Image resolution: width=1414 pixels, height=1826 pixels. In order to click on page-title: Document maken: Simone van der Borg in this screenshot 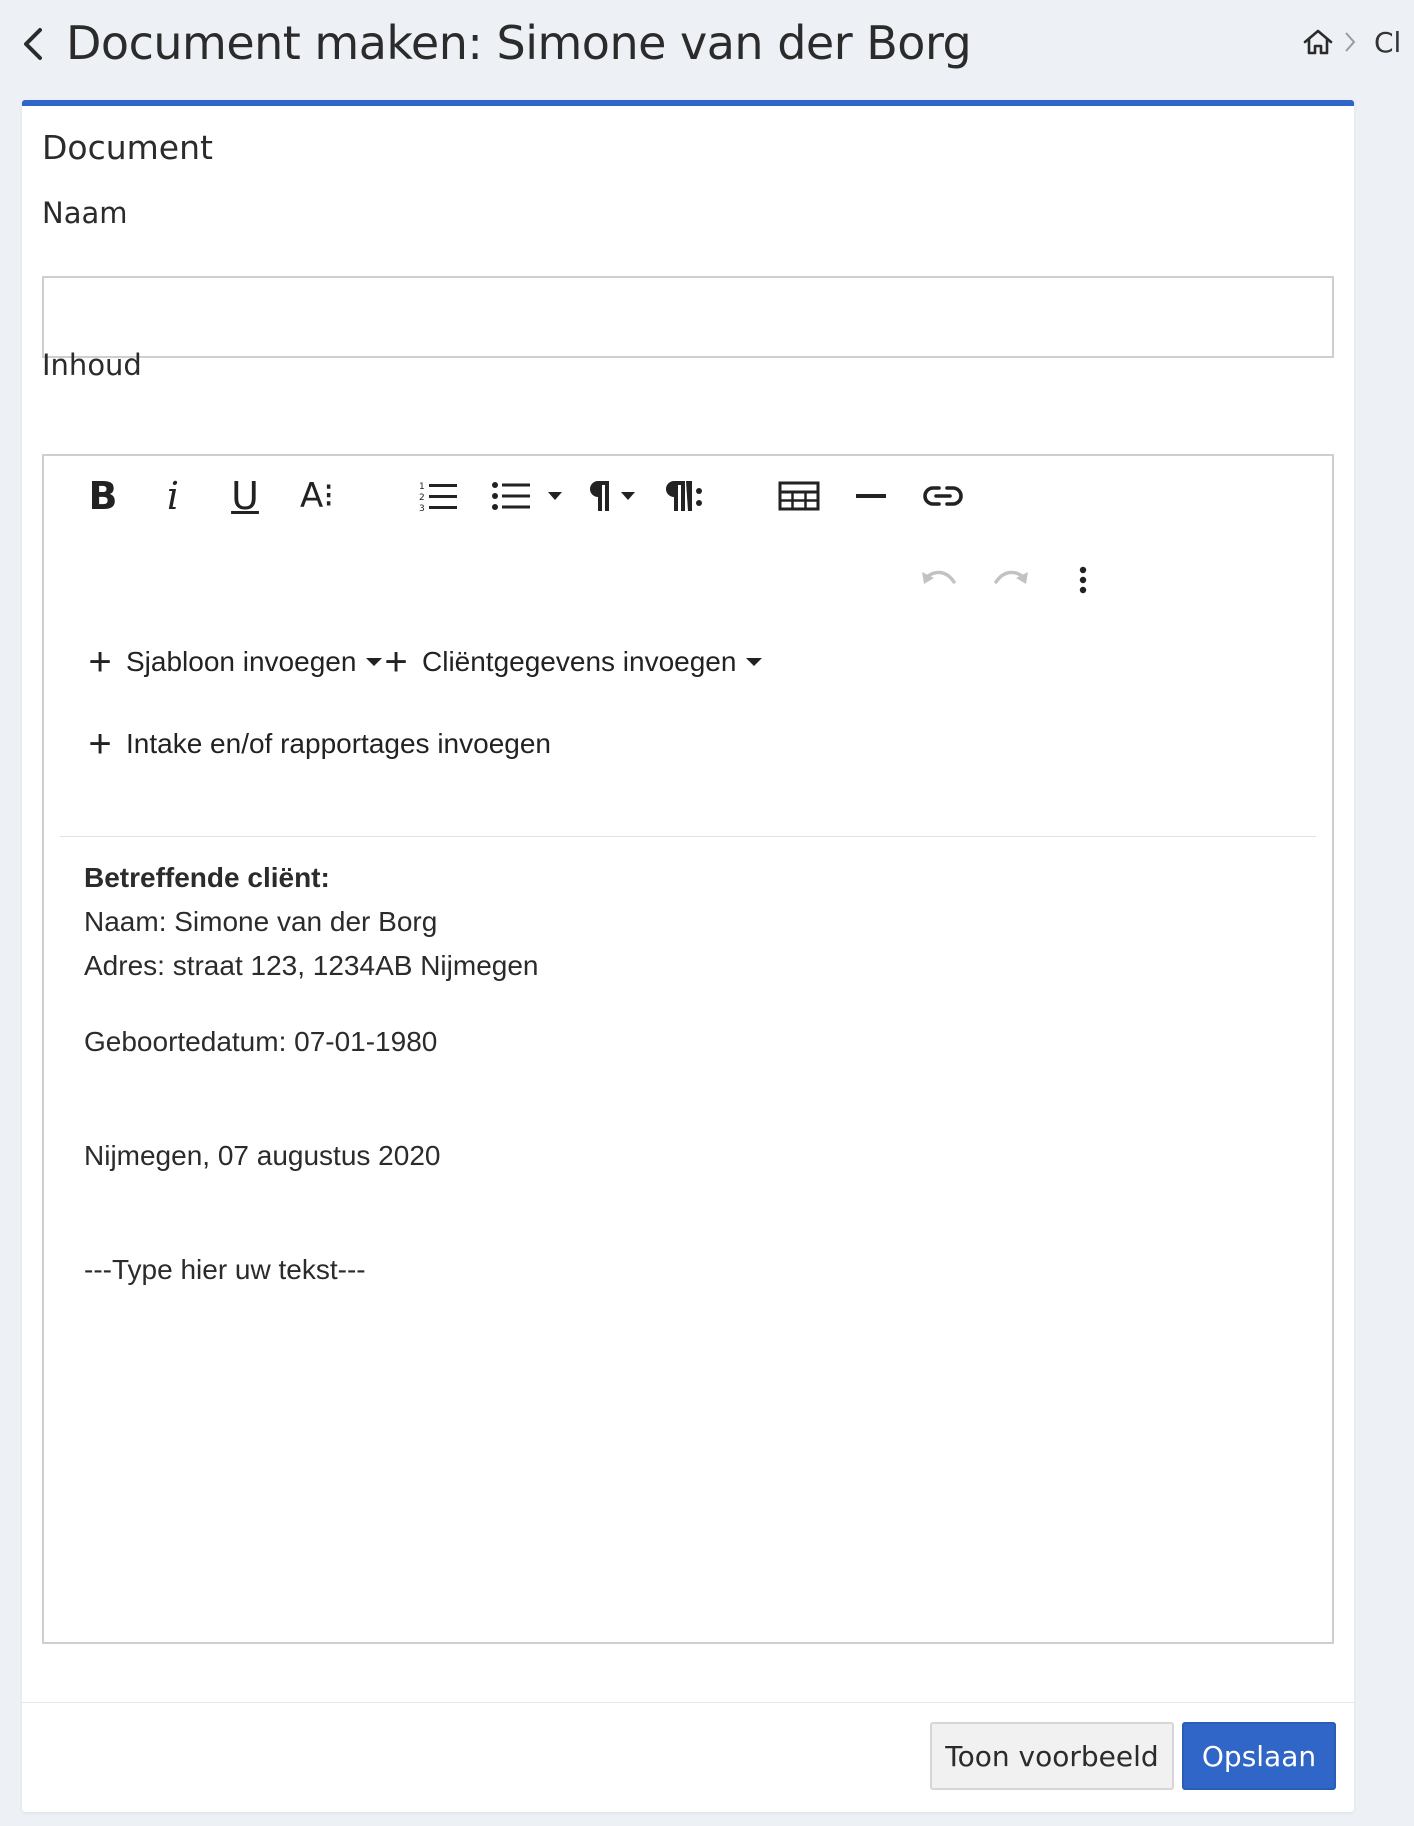, I will do `click(519, 43)`.